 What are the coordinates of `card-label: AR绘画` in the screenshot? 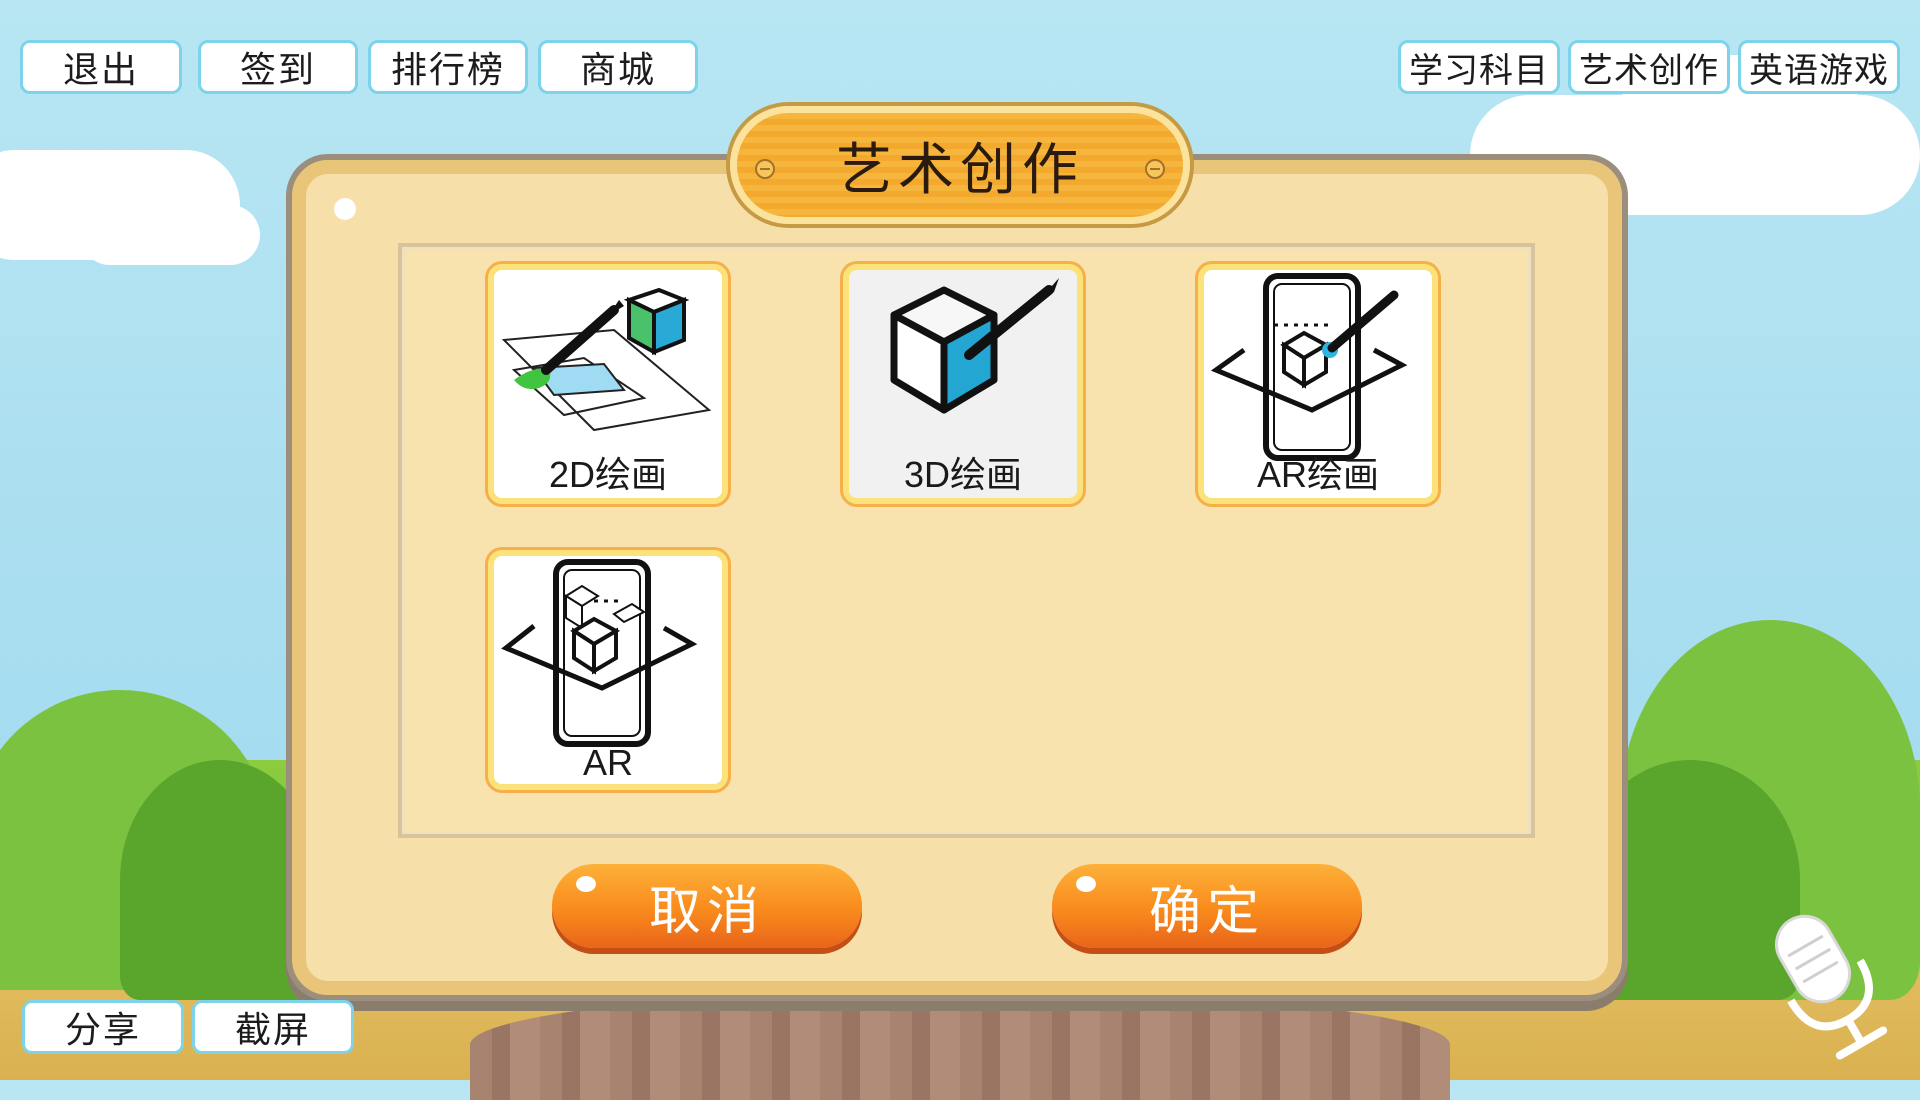 It's located at (1317, 474).